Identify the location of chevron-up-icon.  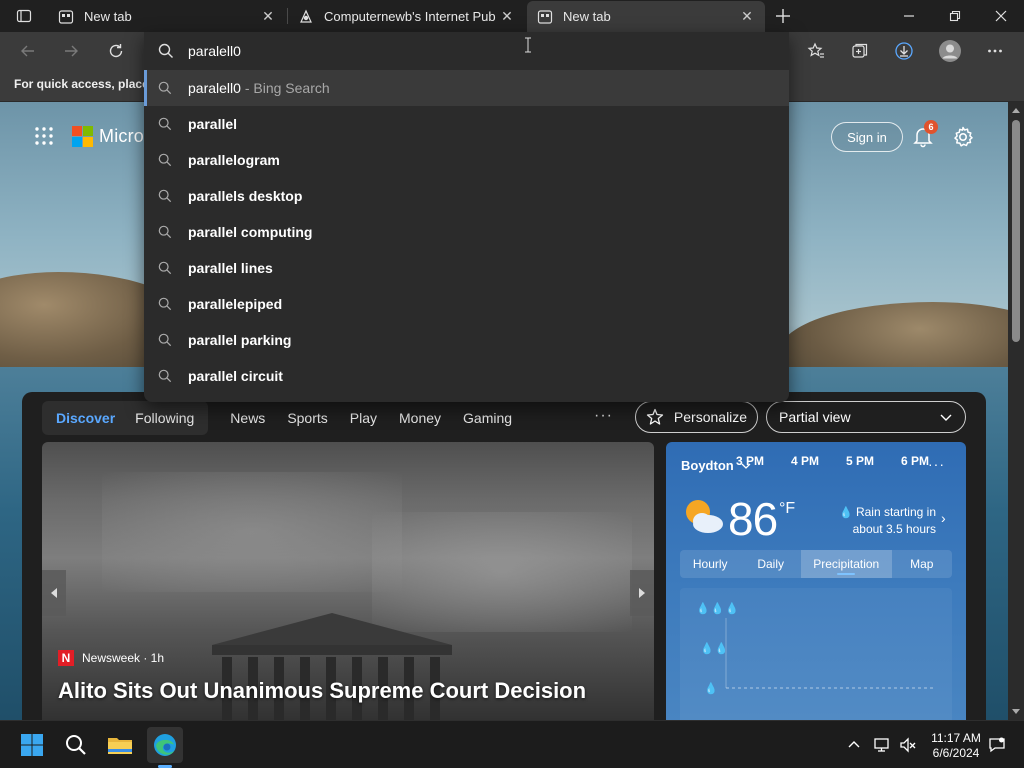
(854, 744).